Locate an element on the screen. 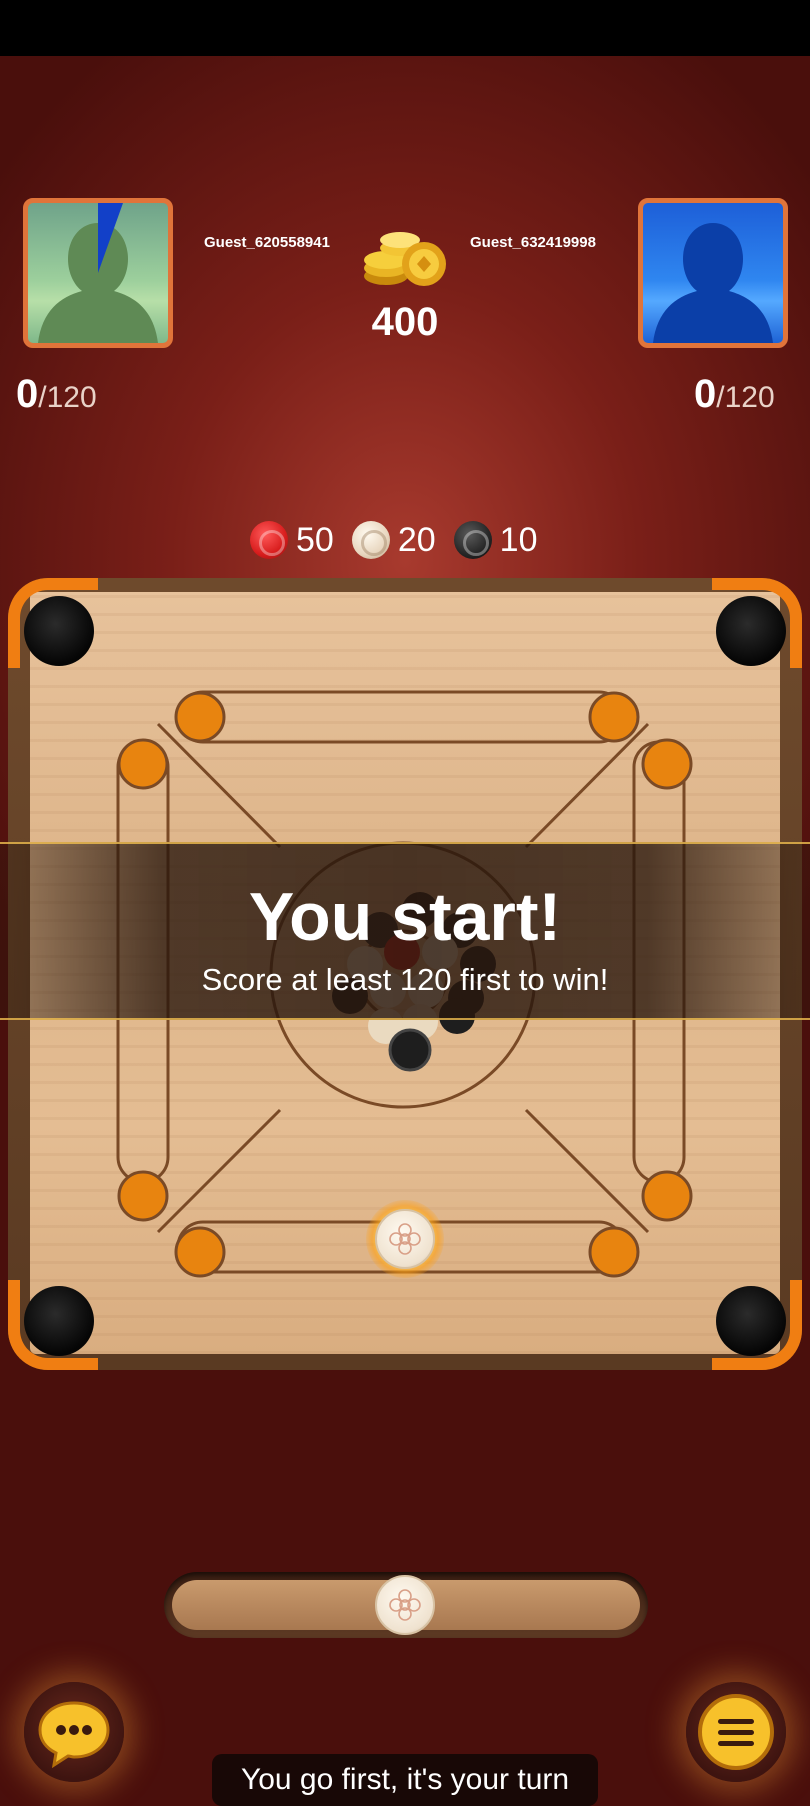  gold-coins-icon is located at coordinates (405, 259).